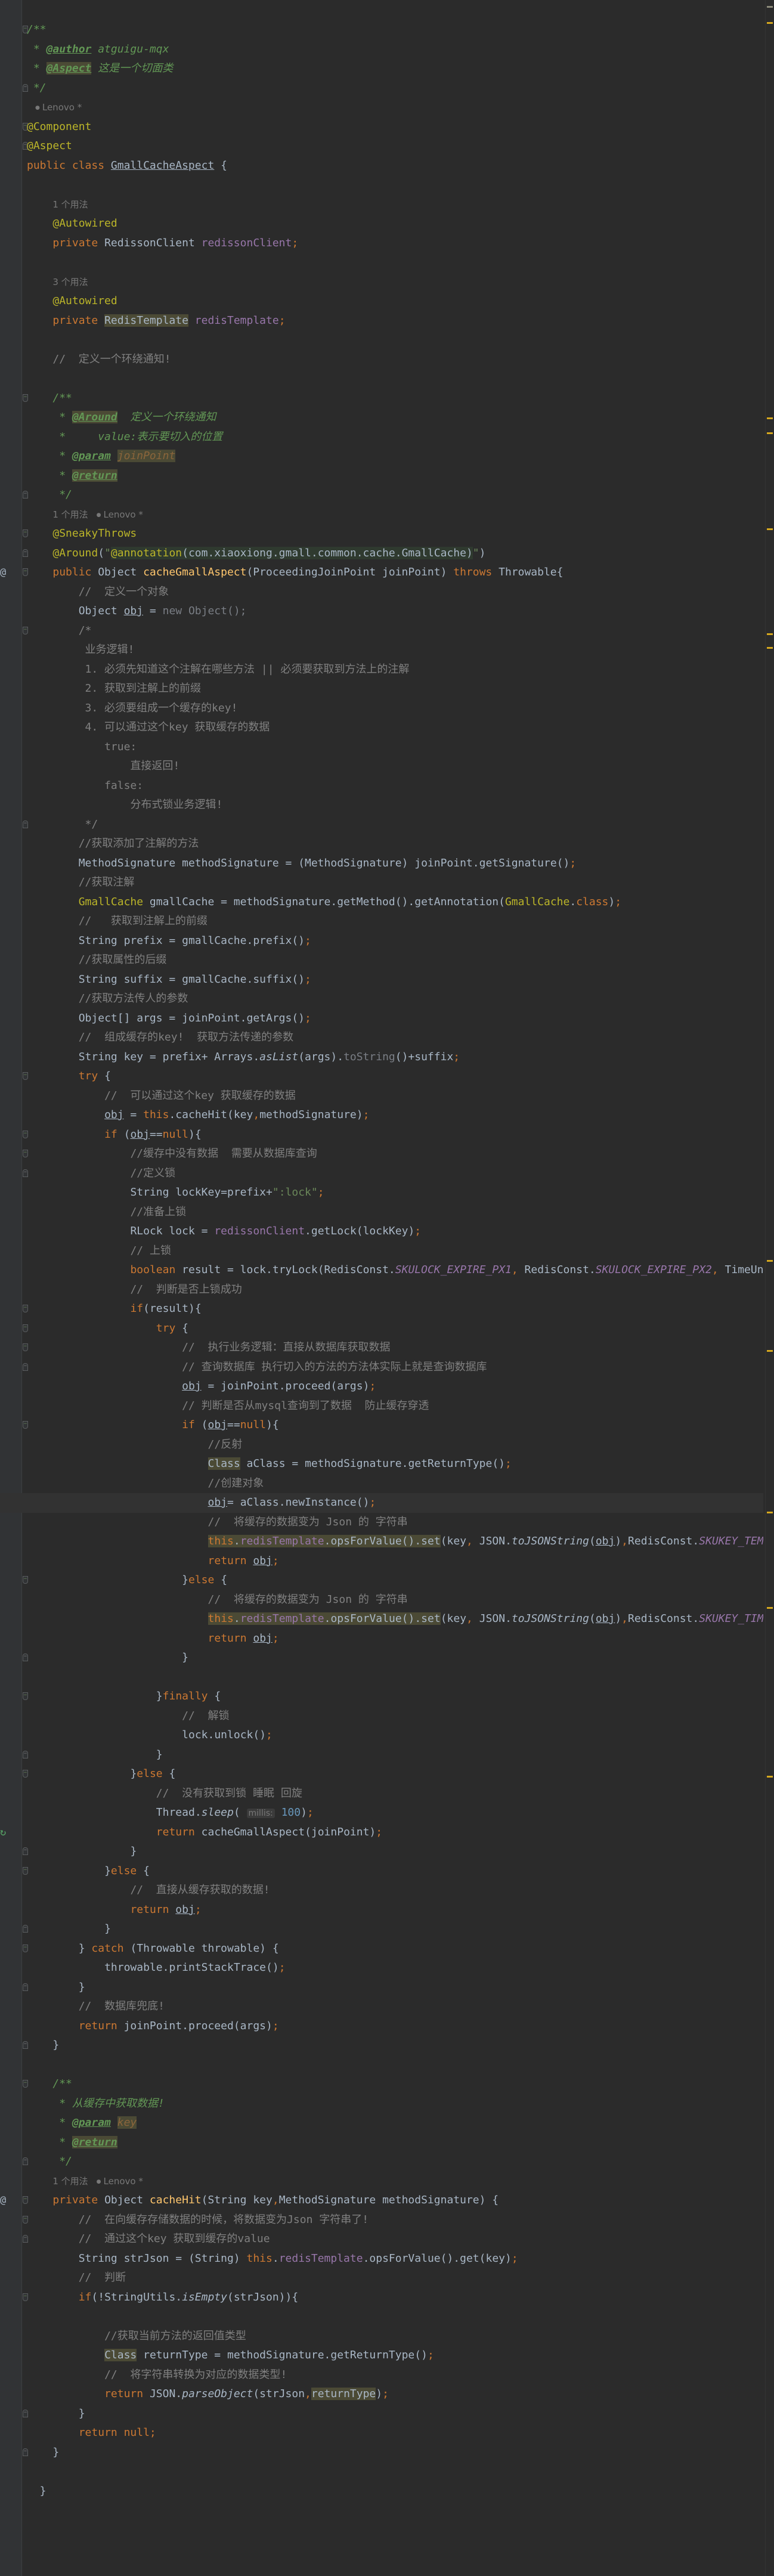  I want to click on code-line: // 上锁, so click(381, 1251).